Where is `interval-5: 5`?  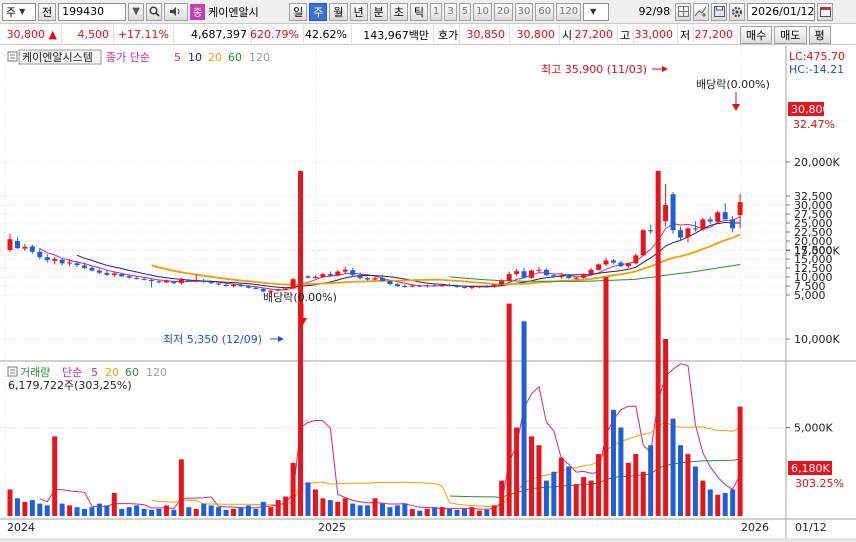
interval-5: 5 is located at coordinates (465, 11).